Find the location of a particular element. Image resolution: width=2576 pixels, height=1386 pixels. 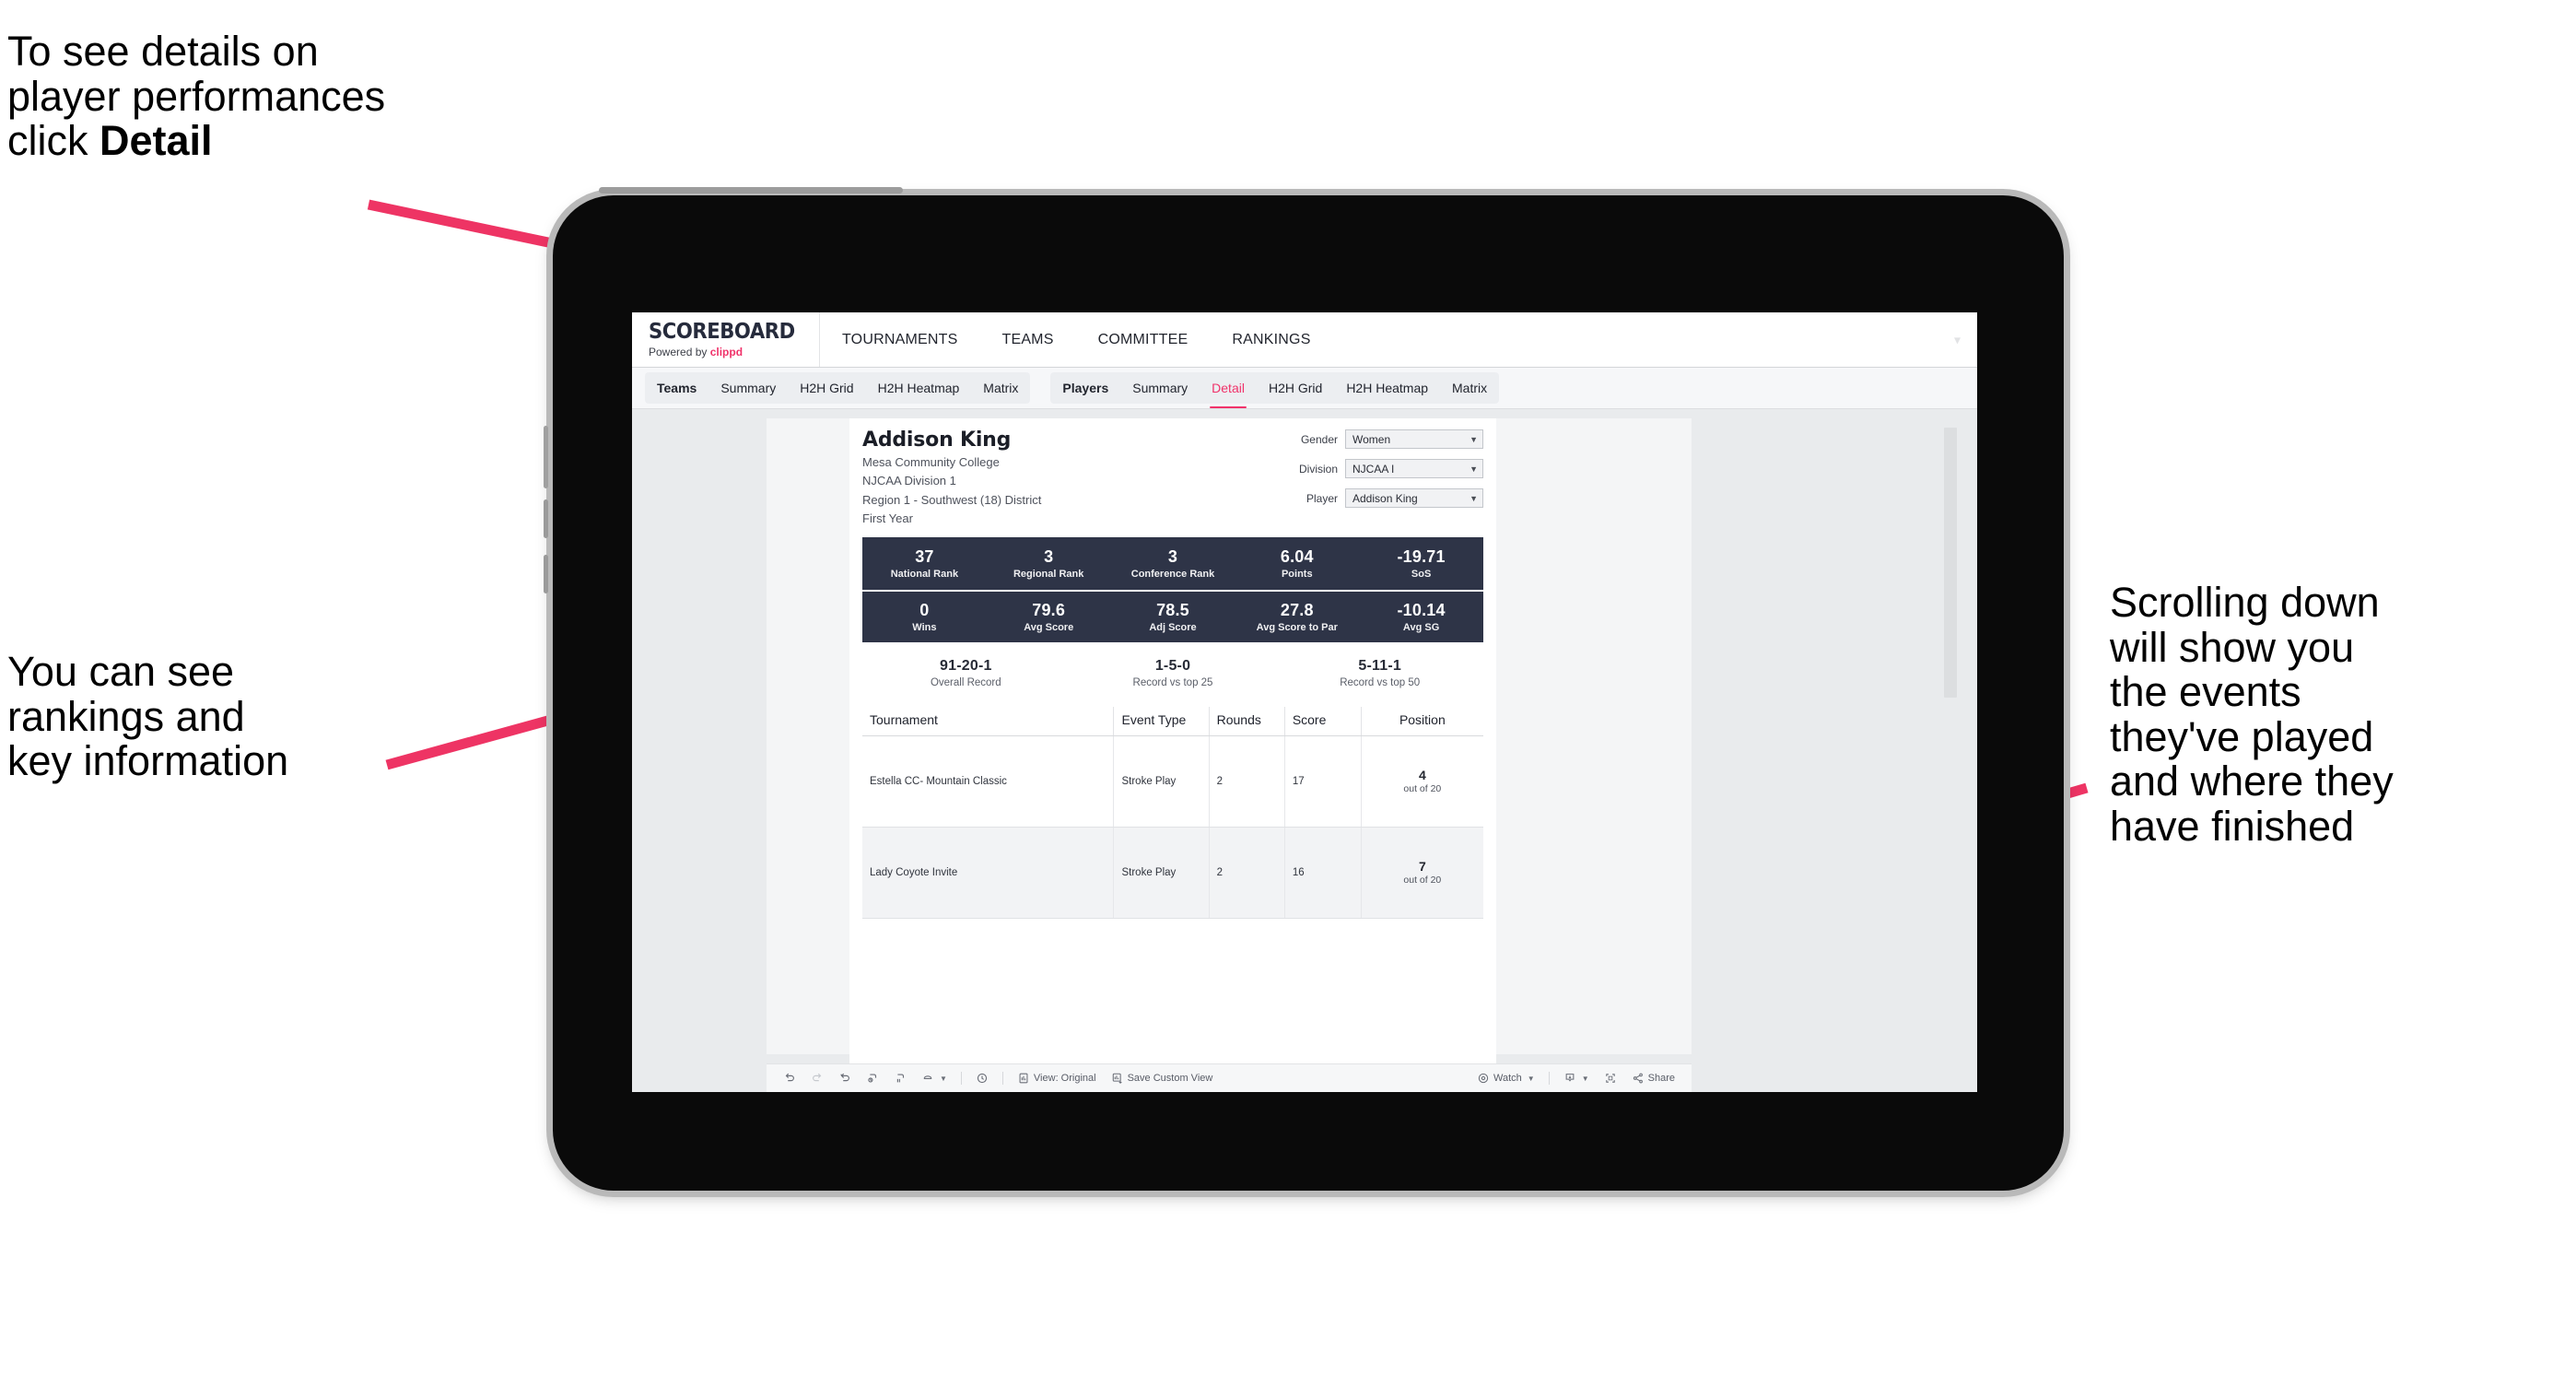

view-original-button: View: Original is located at coordinates (1057, 1078).